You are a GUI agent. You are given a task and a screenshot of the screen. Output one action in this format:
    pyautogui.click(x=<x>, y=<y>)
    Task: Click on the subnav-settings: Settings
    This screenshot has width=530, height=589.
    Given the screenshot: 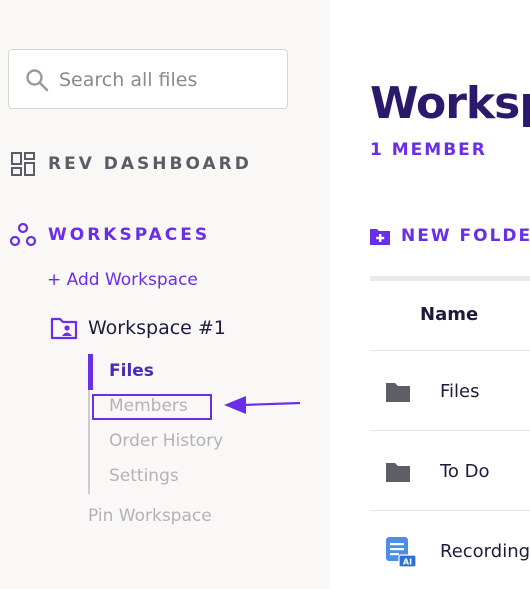 What is the action you would take?
    pyautogui.click(x=144, y=476)
    